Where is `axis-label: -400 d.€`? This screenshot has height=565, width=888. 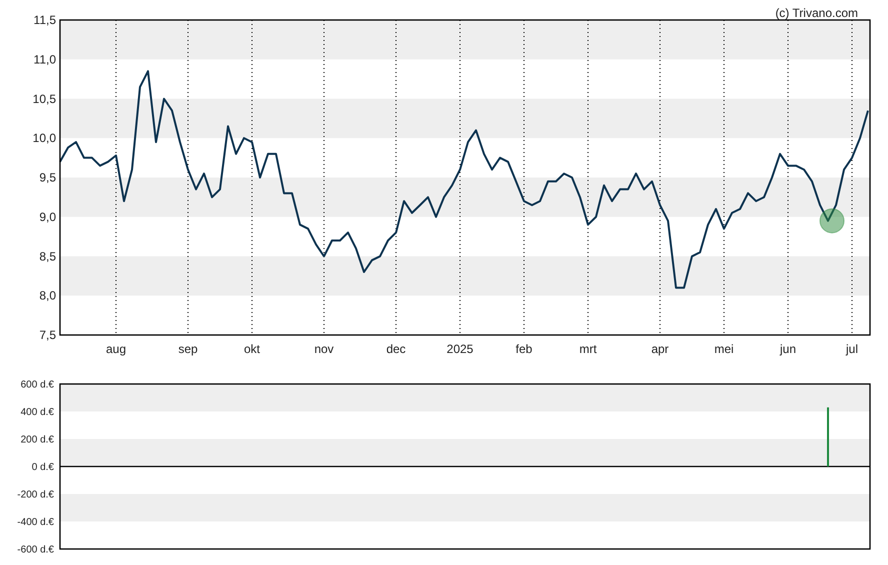 axis-label: -400 d.€ is located at coordinates (35, 522).